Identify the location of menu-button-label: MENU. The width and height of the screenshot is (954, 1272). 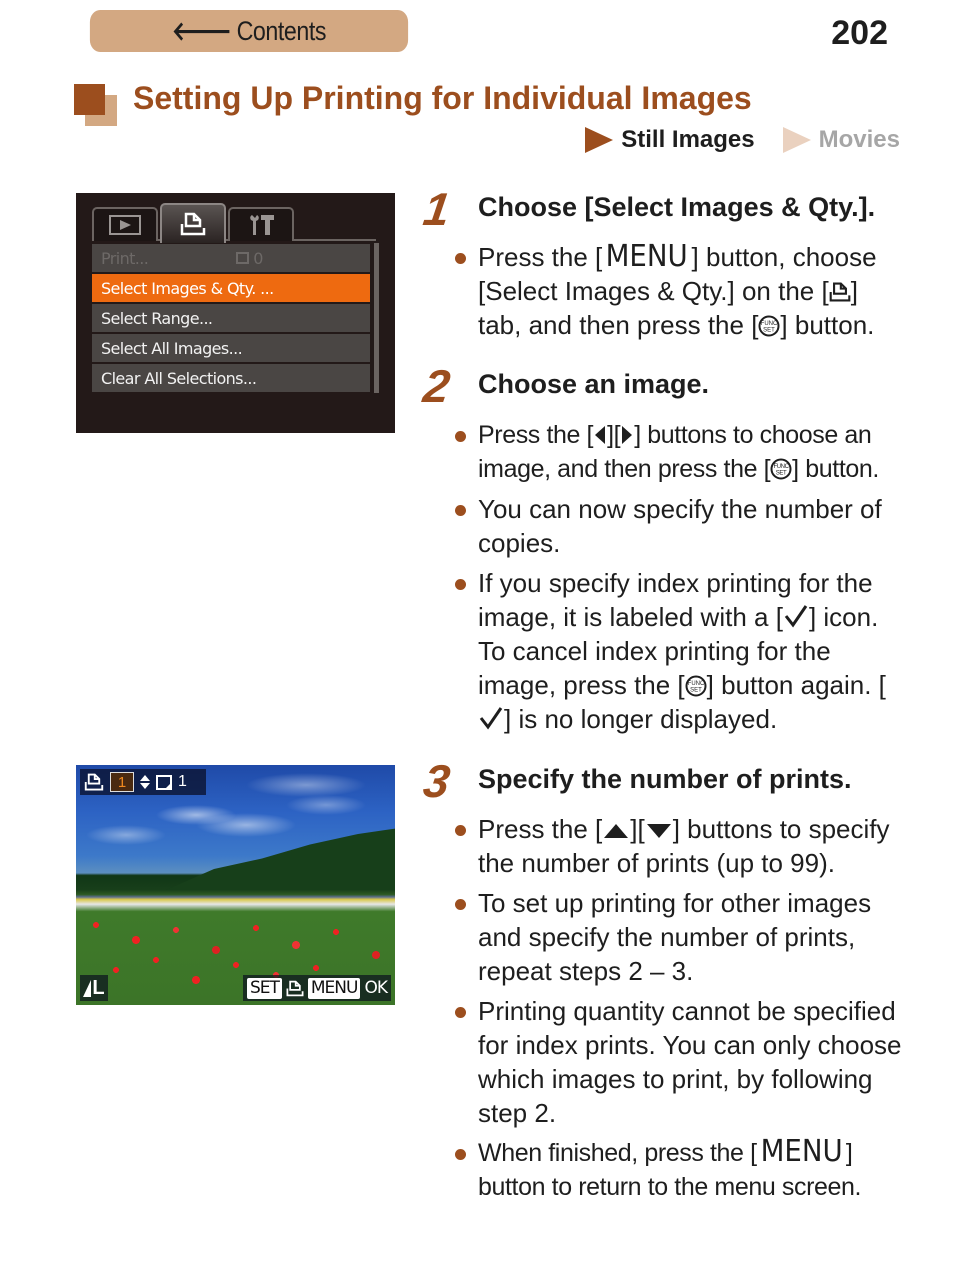
(334, 988).